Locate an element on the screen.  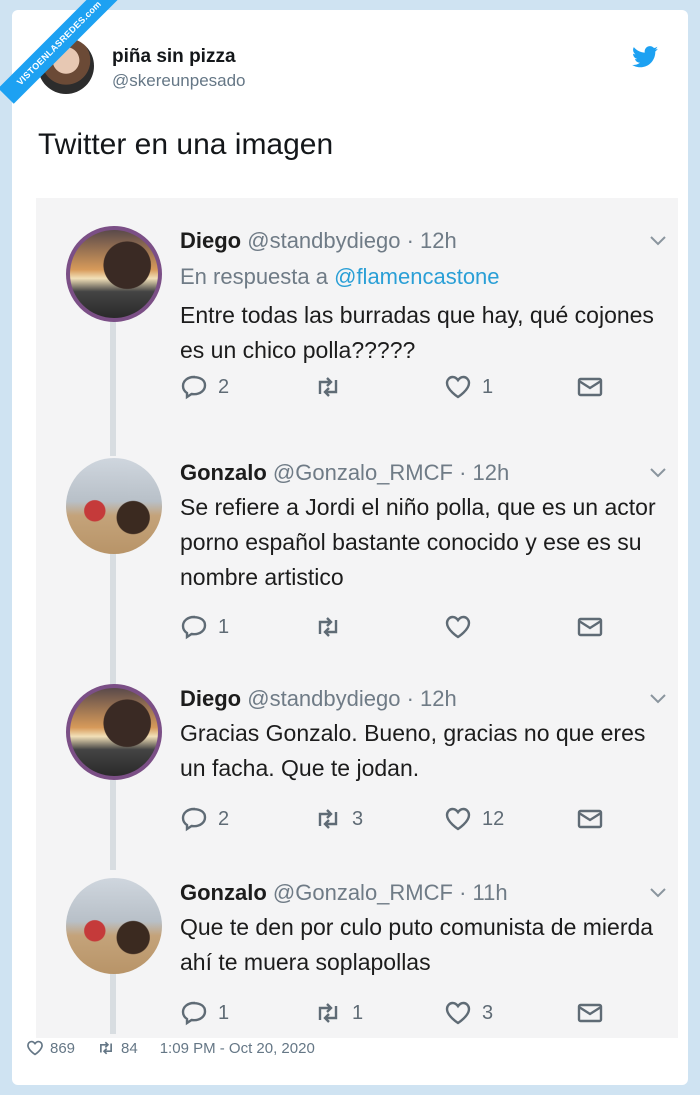
reply-actions: 1 1 3 is located at coordinates (420, 1013).